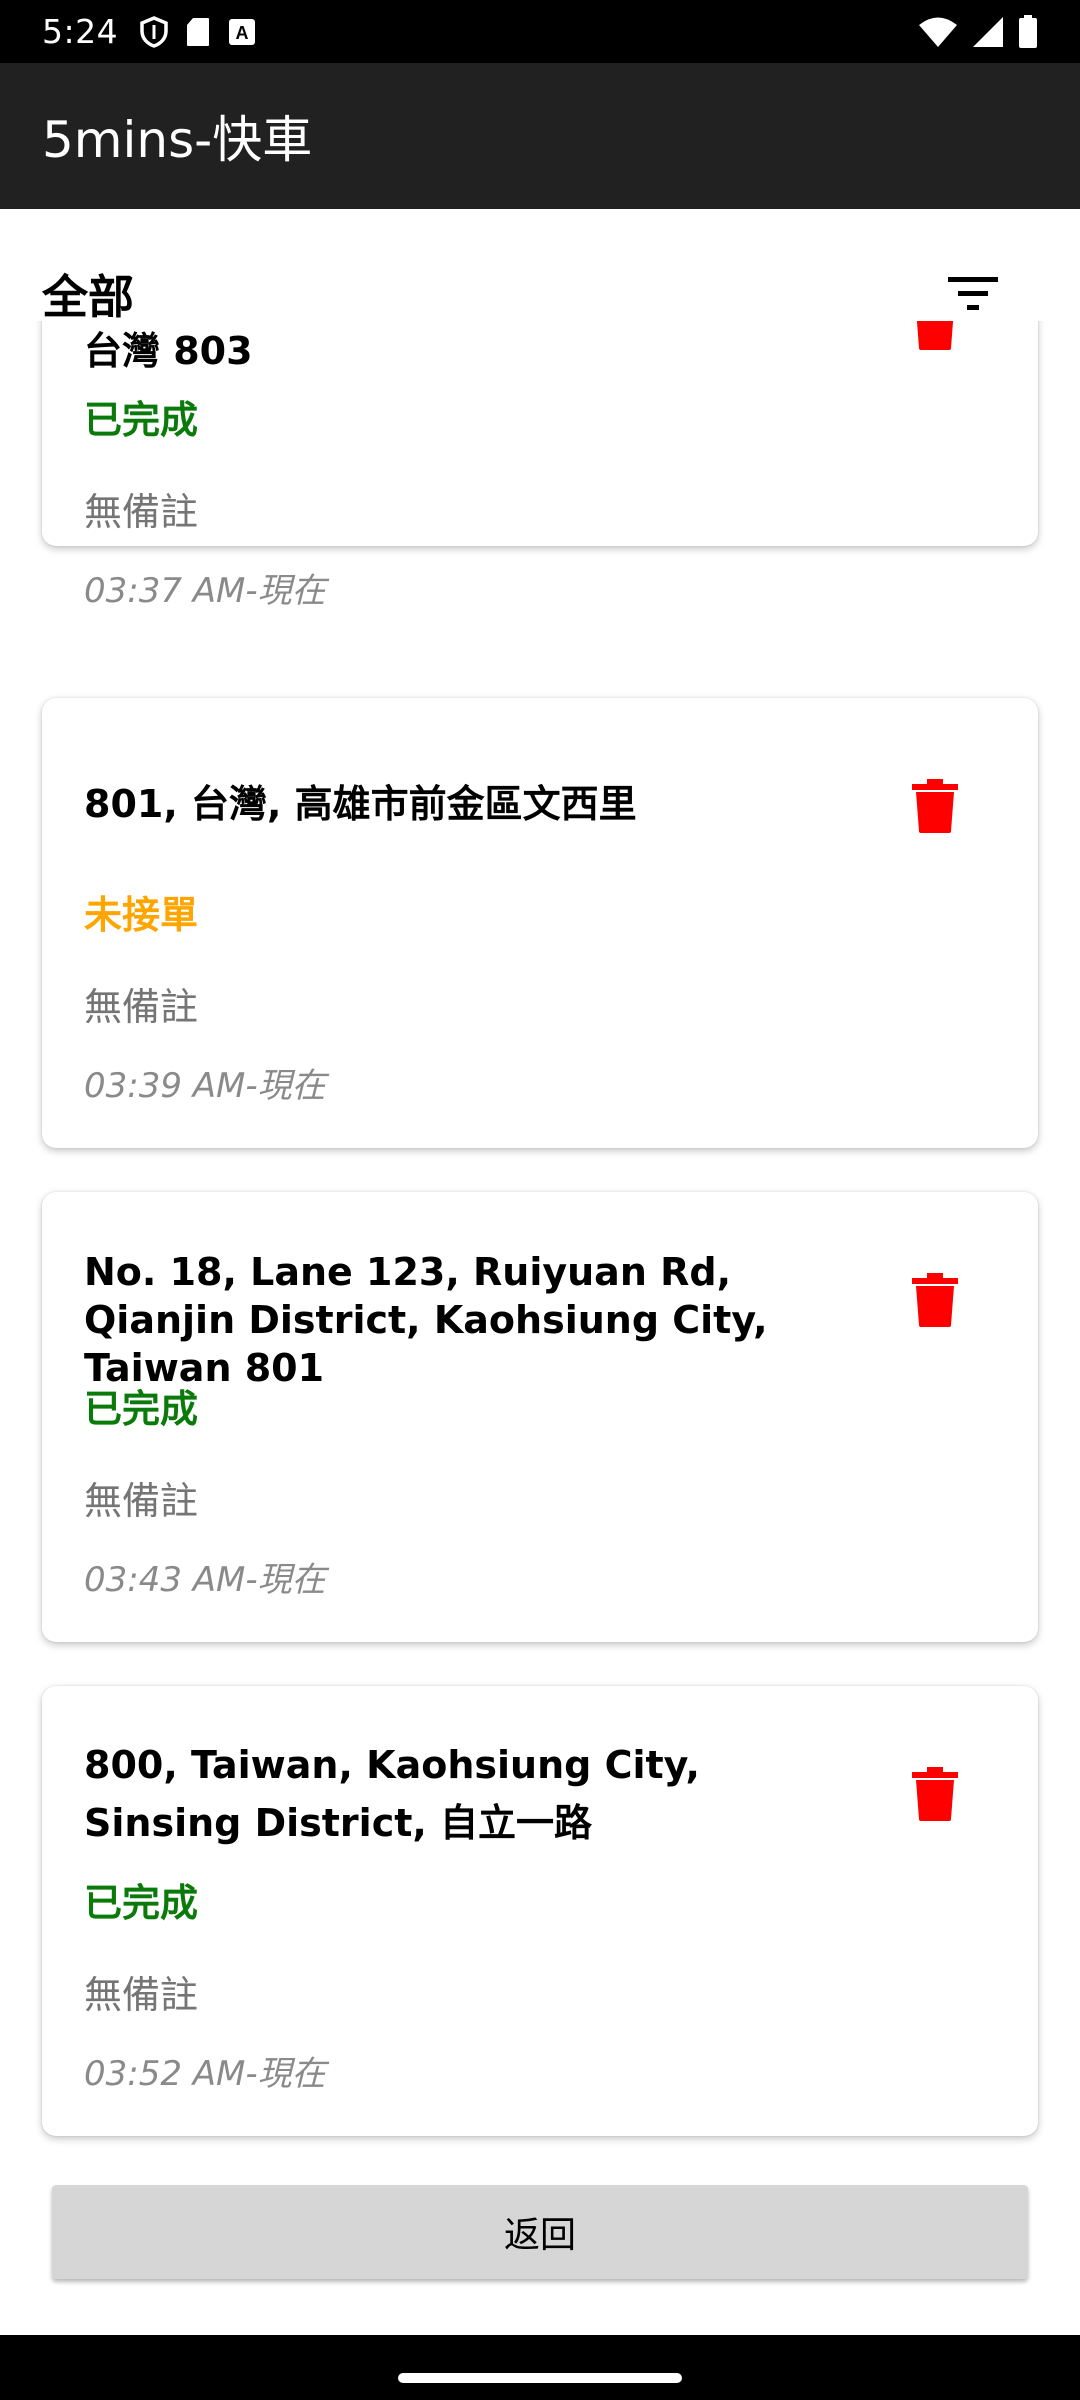 The width and height of the screenshot is (1080, 2400). Describe the element at coordinates (540, 2378) in the screenshot. I see `home-gesture-handle` at that location.